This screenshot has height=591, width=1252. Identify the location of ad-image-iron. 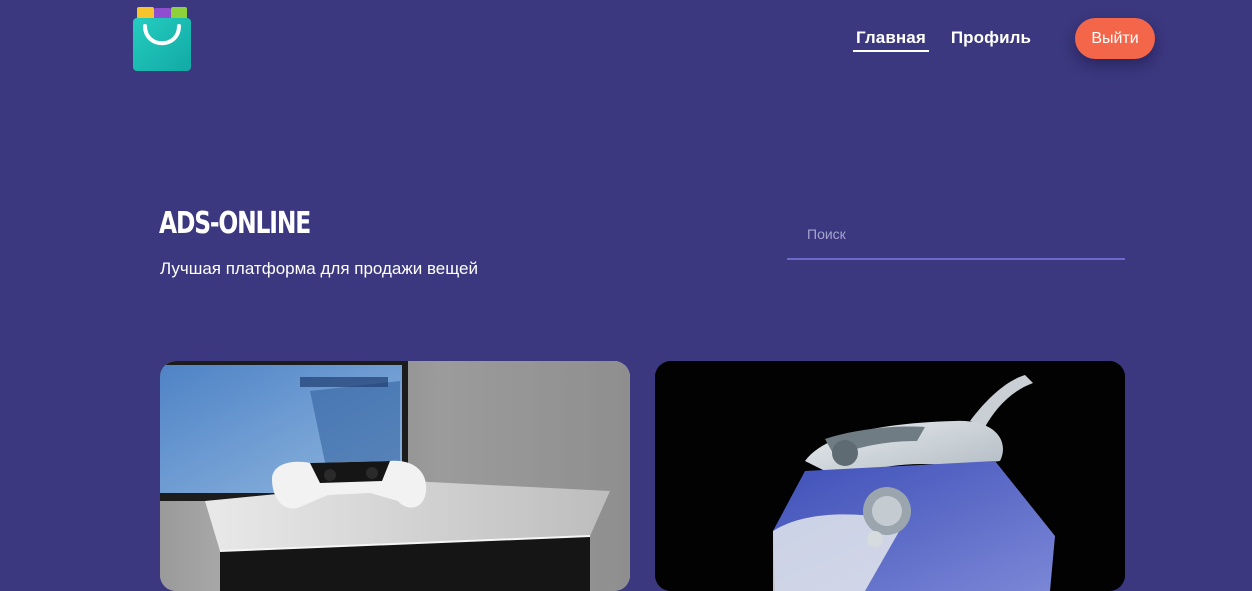
(890, 476).